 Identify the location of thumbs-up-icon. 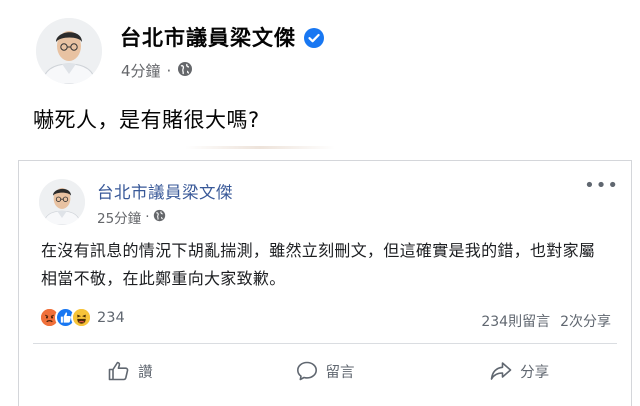
(119, 371).